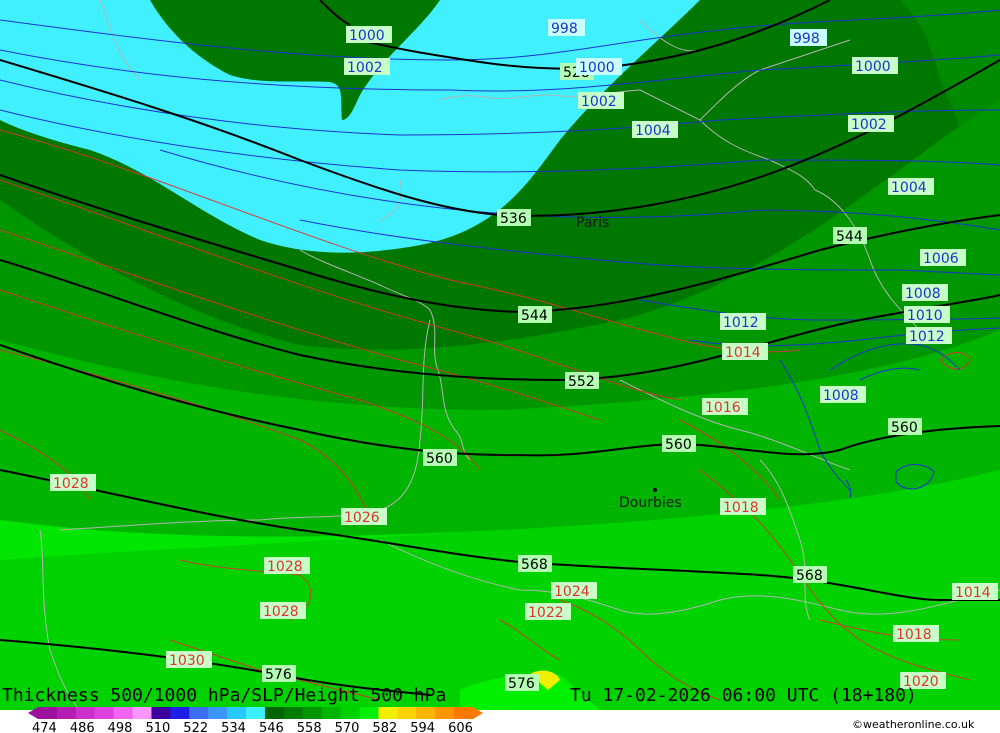 This screenshot has height=733, width=1000. I want to click on slp-label-1006: 1006, so click(943, 258).